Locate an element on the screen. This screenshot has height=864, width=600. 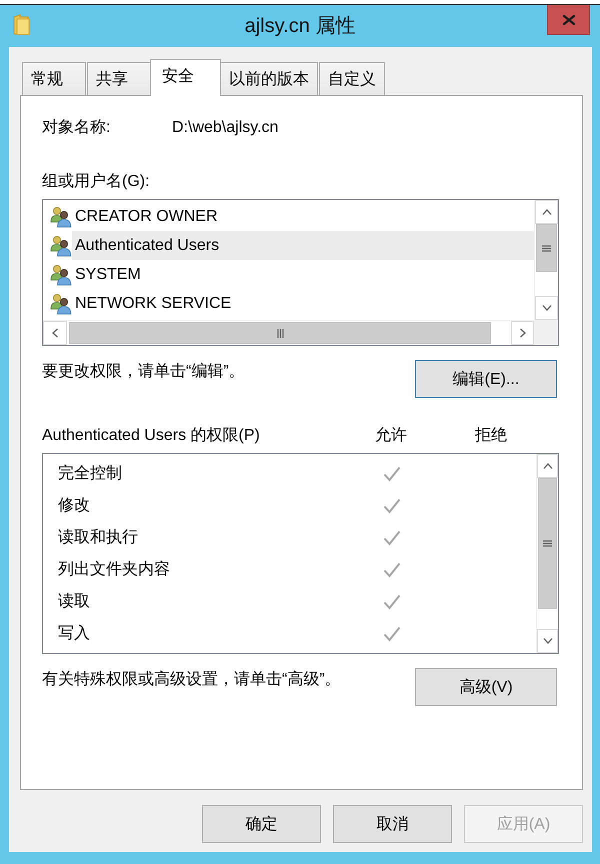
chevron-left-icon is located at coordinates (55, 333).